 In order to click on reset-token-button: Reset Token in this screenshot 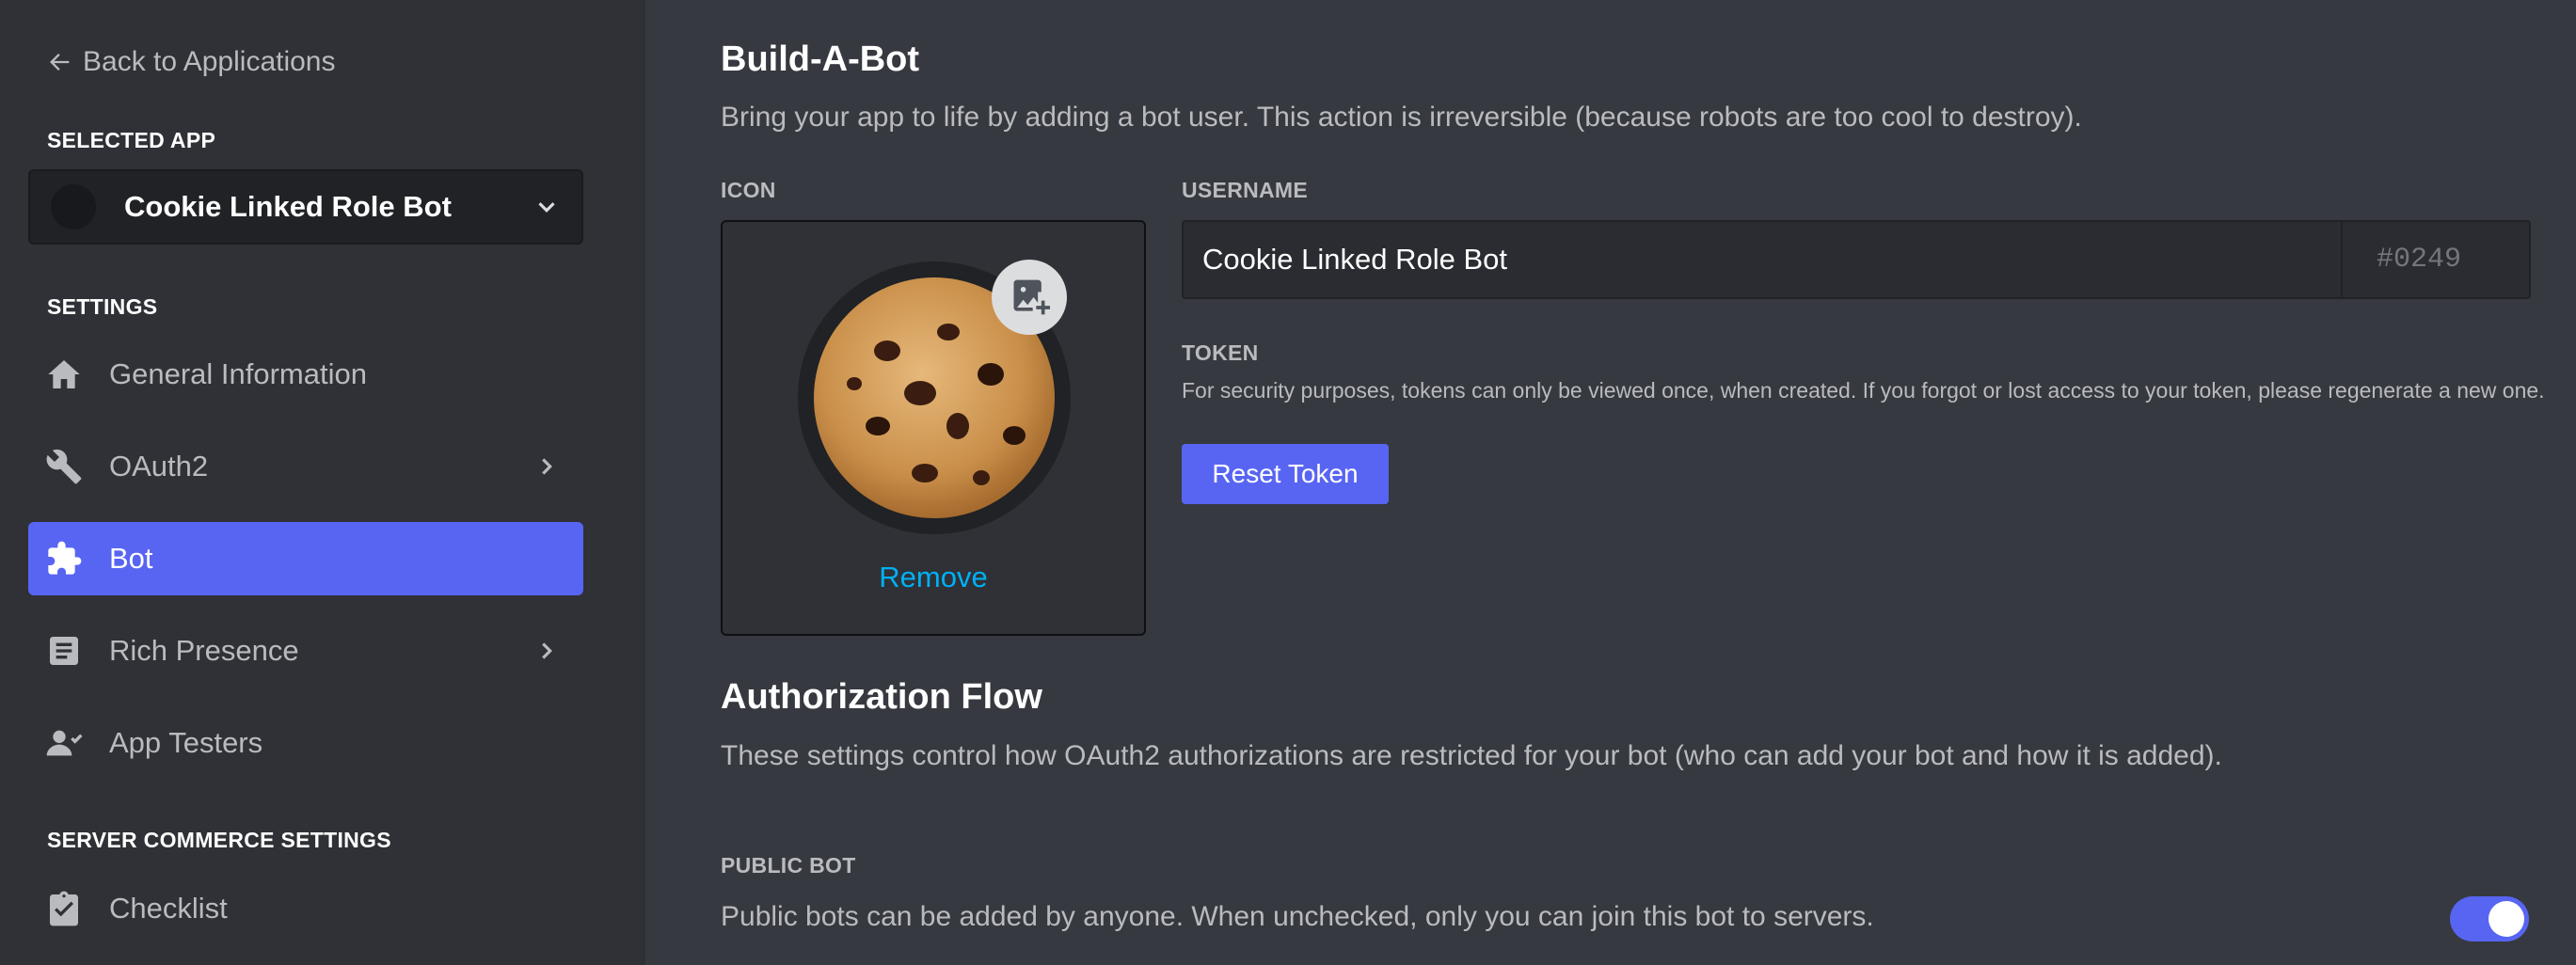, I will do `click(1285, 474)`.